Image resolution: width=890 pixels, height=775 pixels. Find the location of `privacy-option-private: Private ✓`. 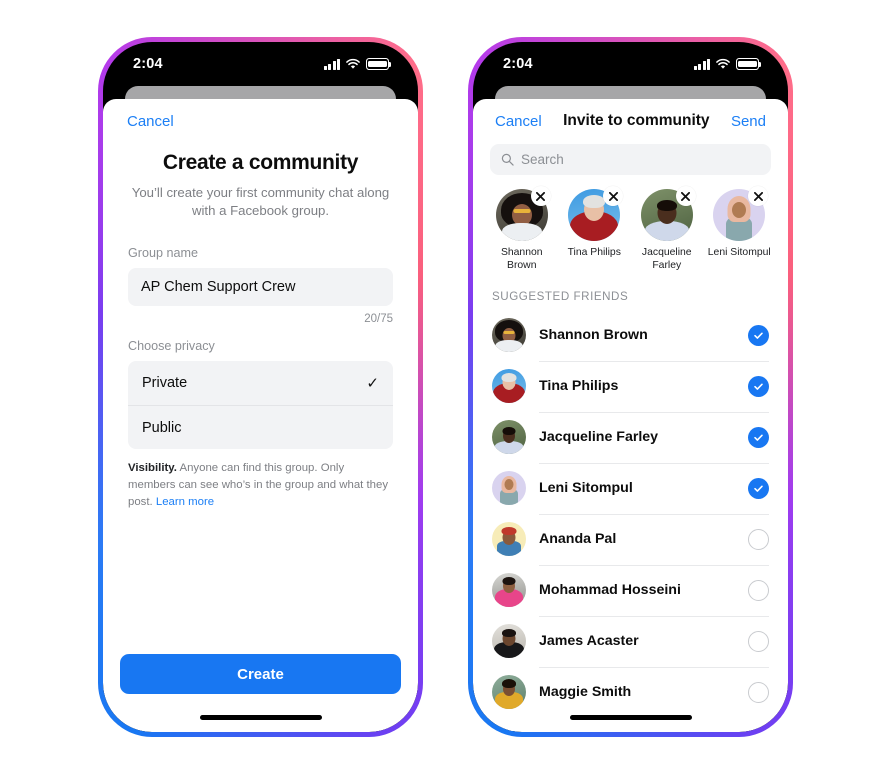

privacy-option-private: Private ✓ is located at coordinates (260, 383).